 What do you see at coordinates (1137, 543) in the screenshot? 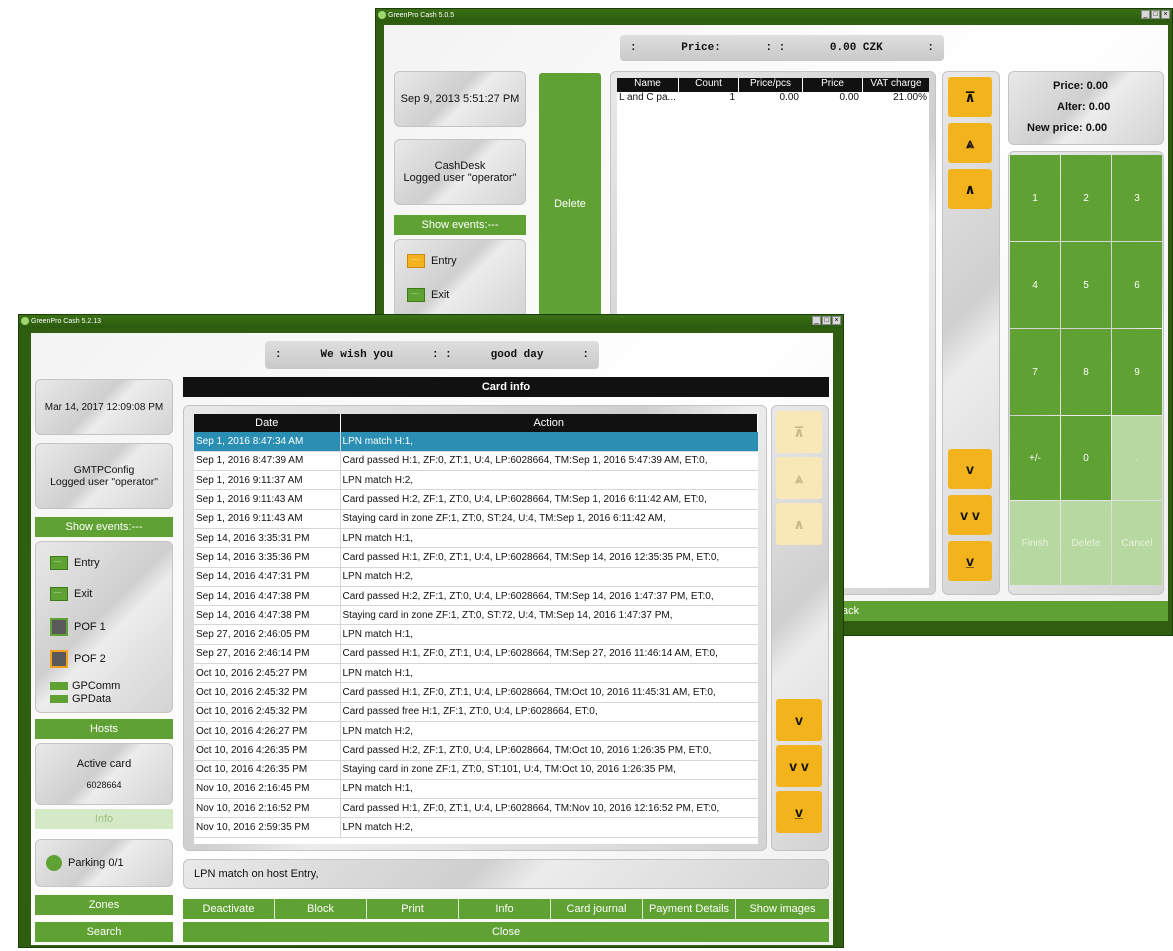
I see `cancel-button: Cancel` at bounding box center [1137, 543].